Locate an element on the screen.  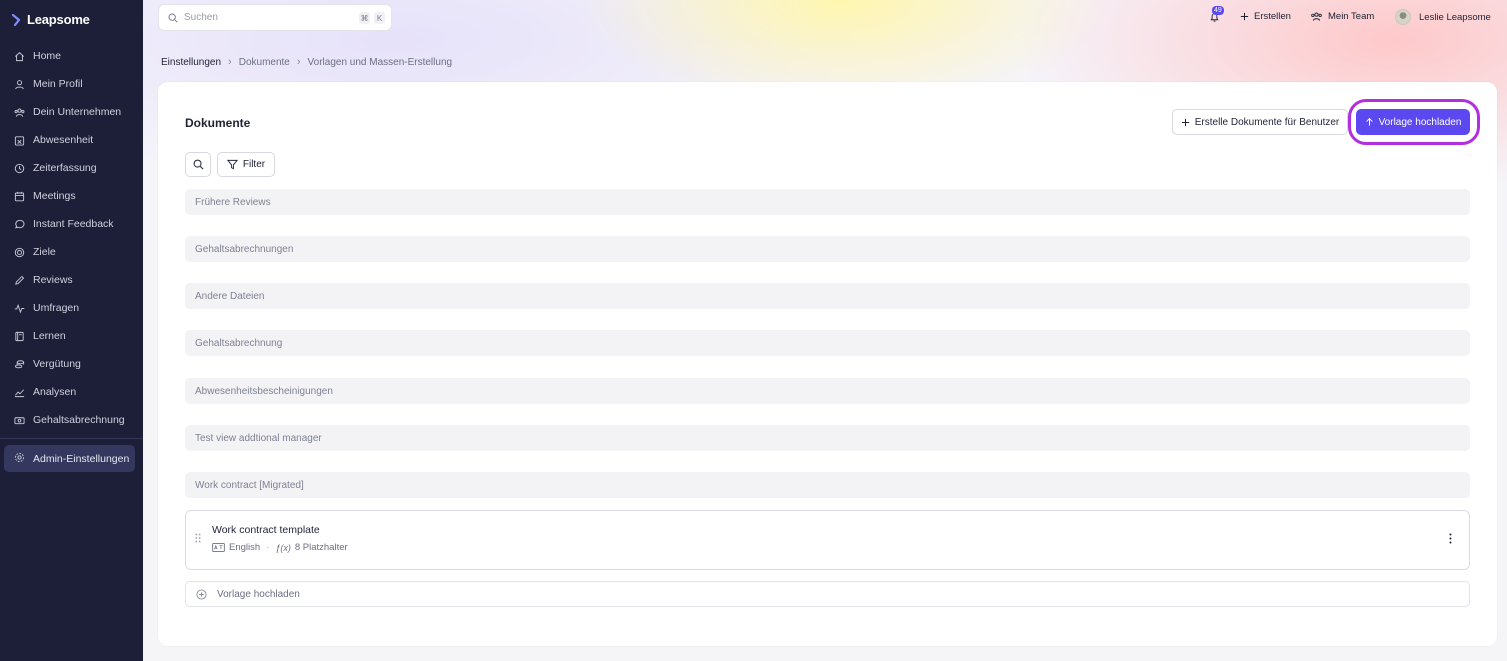
sidebar-item-meetings: Meetings is located at coordinates (71, 196).